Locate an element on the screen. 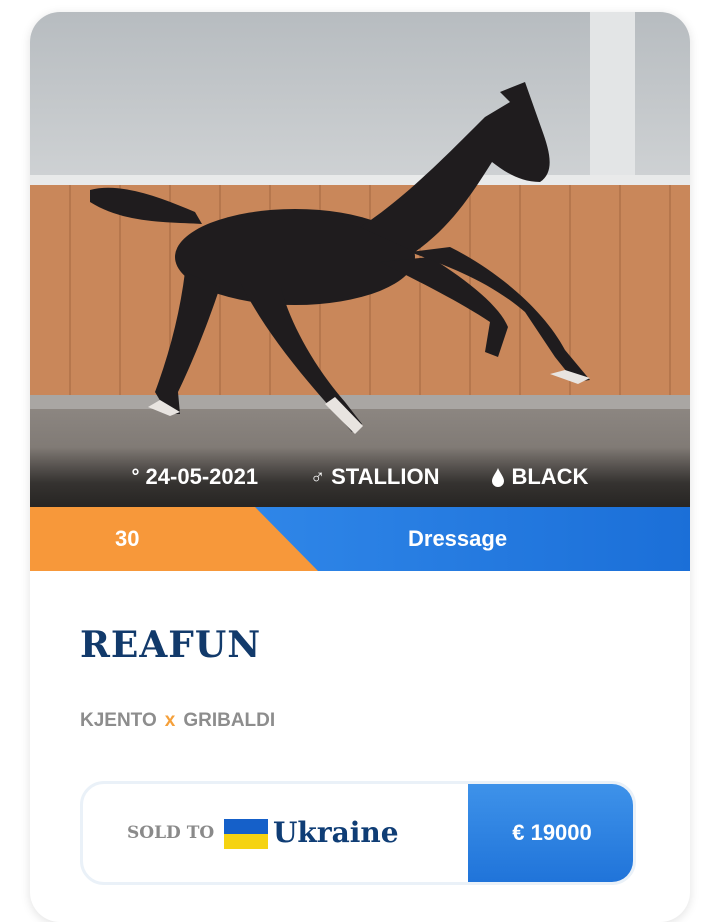 The height and width of the screenshot is (922, 720). sold-to-label: SOLD TO is located at coordinates (171, 833).